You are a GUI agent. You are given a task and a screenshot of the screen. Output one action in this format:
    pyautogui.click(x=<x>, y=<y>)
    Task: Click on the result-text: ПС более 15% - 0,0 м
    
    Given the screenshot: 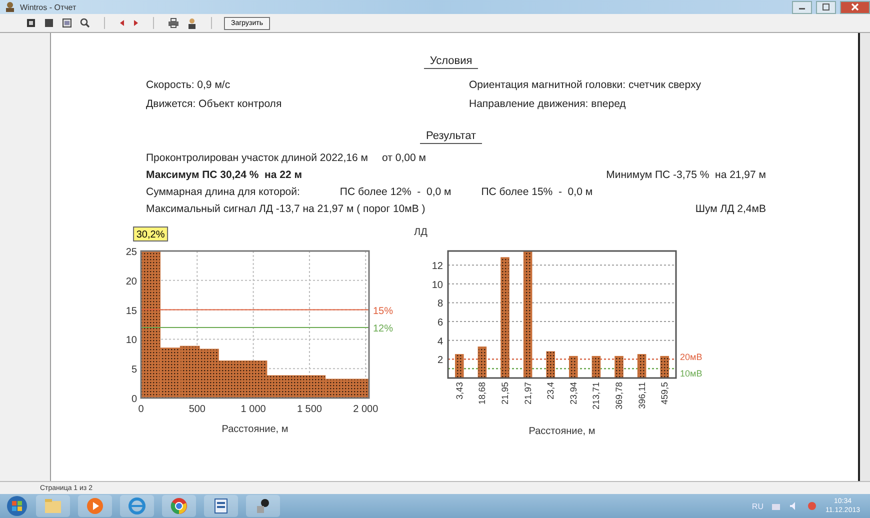 What is the action you would take?
    pyautogui.click(x=537, y=192)
    